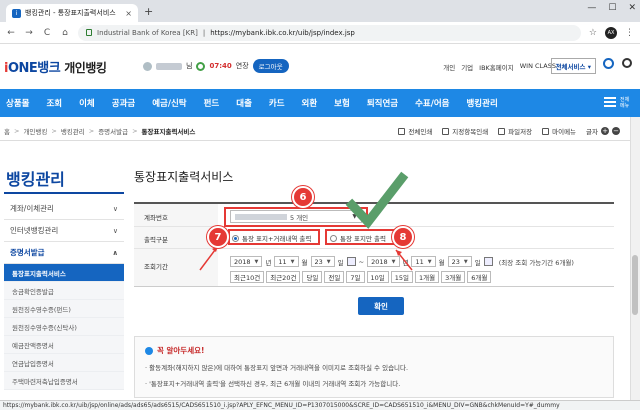 This screenshot has height=410, width=640. Describe the element at coordinates (306, 221) in the screenshot. I see `annotation-overlay` at that location.